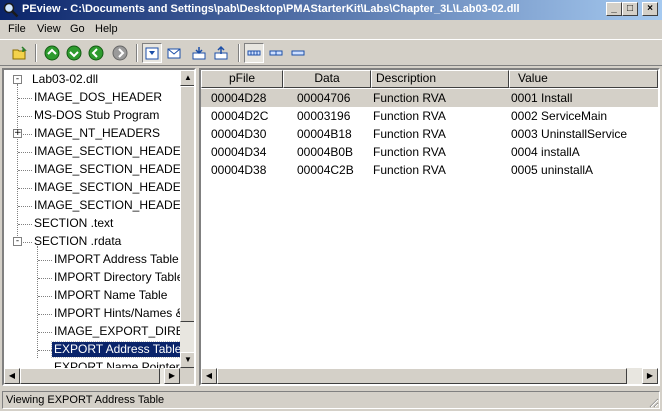  What do you see at coordinates (325, 170) in the screenshot?
I see `cell-data: 00004C2B` at bounding box center [325, 170].